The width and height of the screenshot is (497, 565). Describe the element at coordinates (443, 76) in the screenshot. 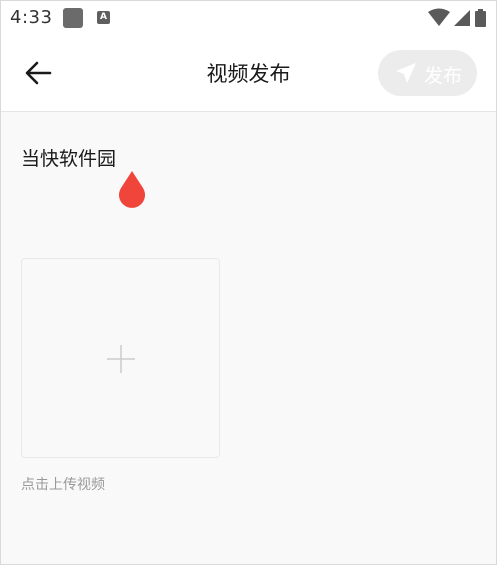

I see `publish-label: 发布` at that location.